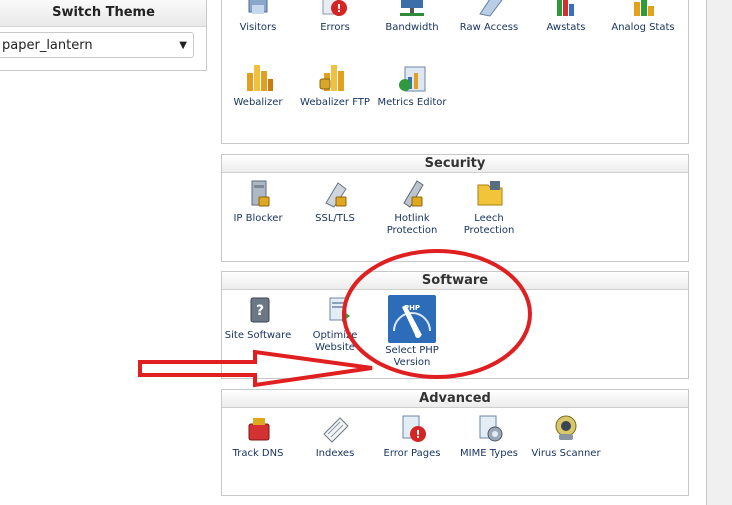  I want to click on bandwidth-item: Bandwidth, so click(412, 17).